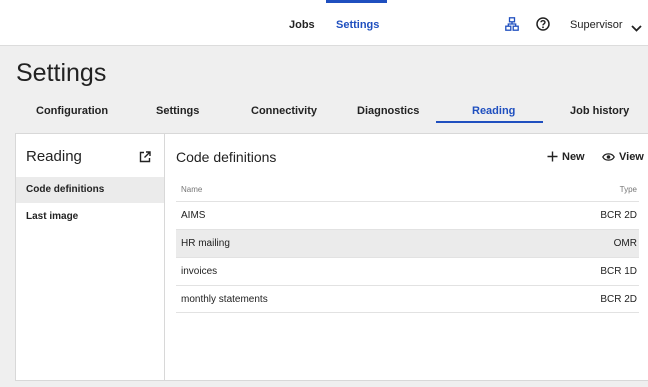  Describe the element at coordinates (205, 243) in the screenshot. I see `cell-name: HR mailing` at that location.